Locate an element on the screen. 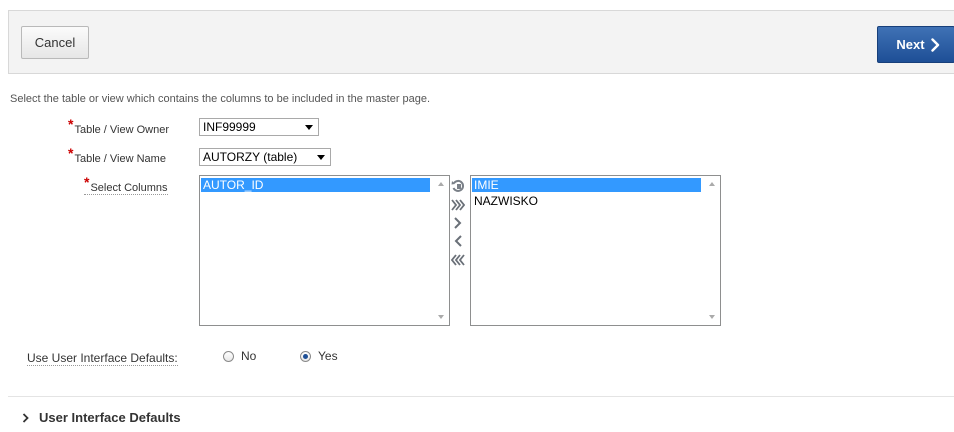 The image size is (954, 432). table-name-label-wrap: *Table / View Name is located at coordinates (117, 155).